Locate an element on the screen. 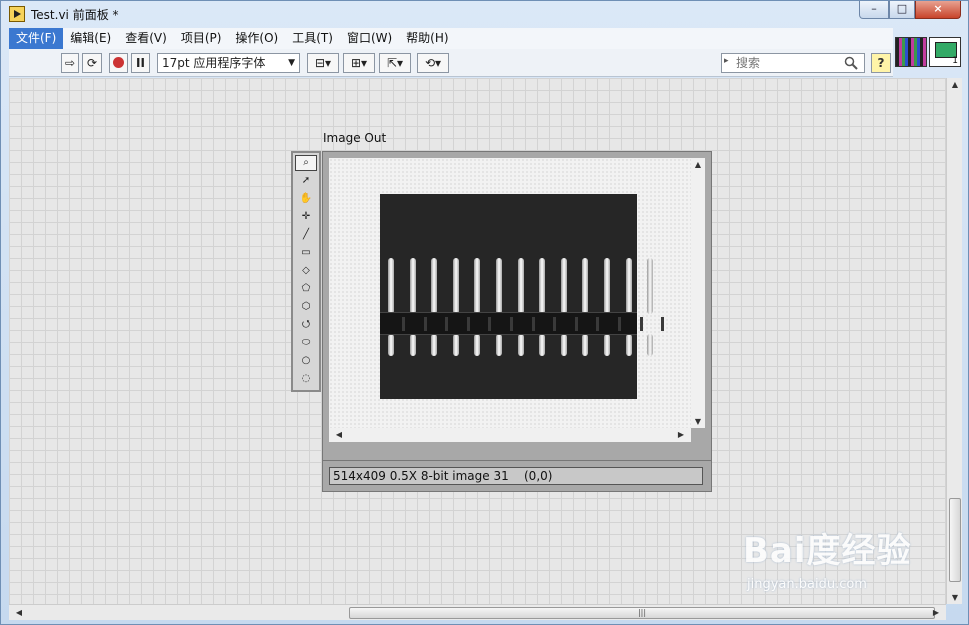 This screenshot has width=969, height=625. window-title: Test.vi 前面板 * is located at coordinates (75, 15).